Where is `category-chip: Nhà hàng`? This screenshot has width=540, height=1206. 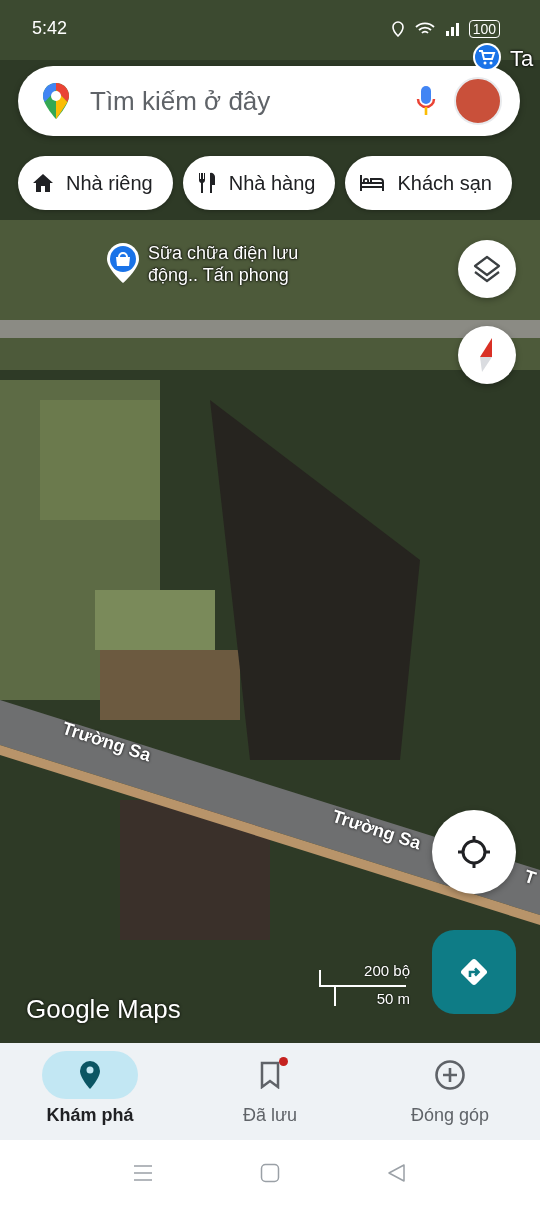
category-chip: Nhà hàng is located at coordinates (259, 183).